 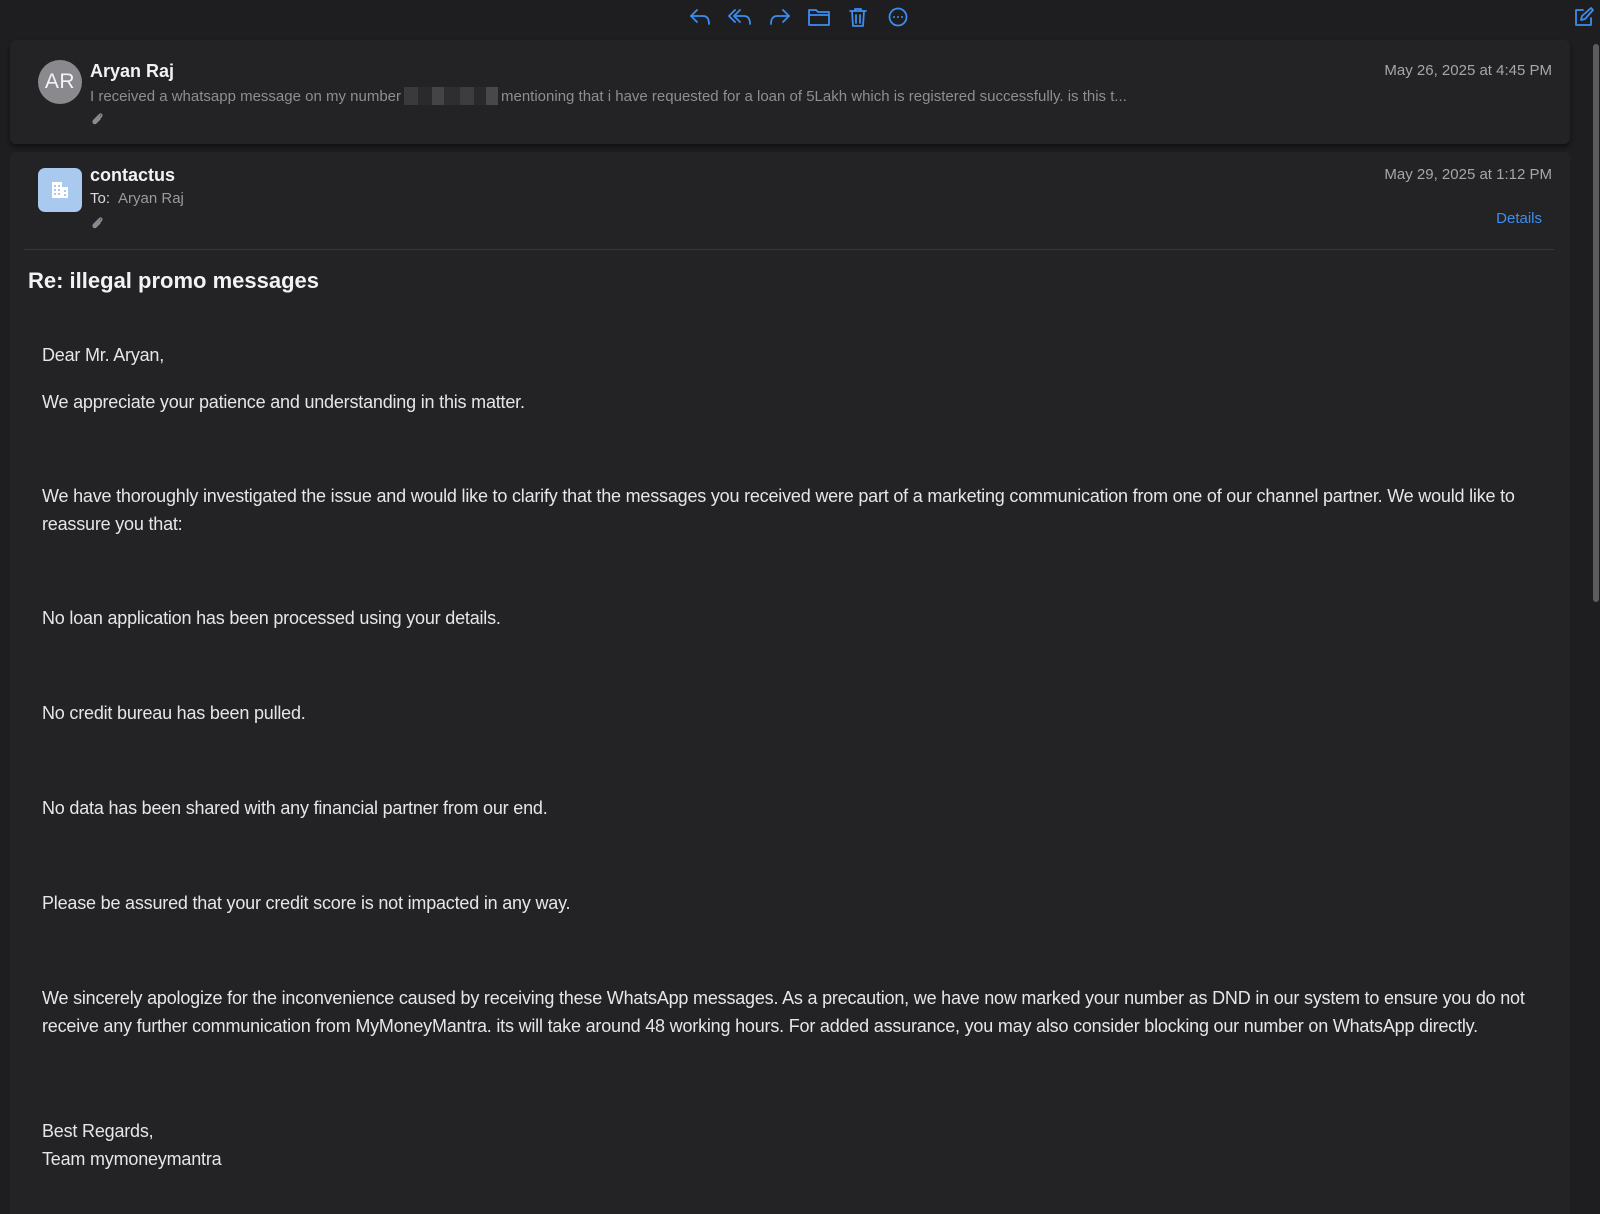 I want to click on company-avatar, so click(x=60, y=190).